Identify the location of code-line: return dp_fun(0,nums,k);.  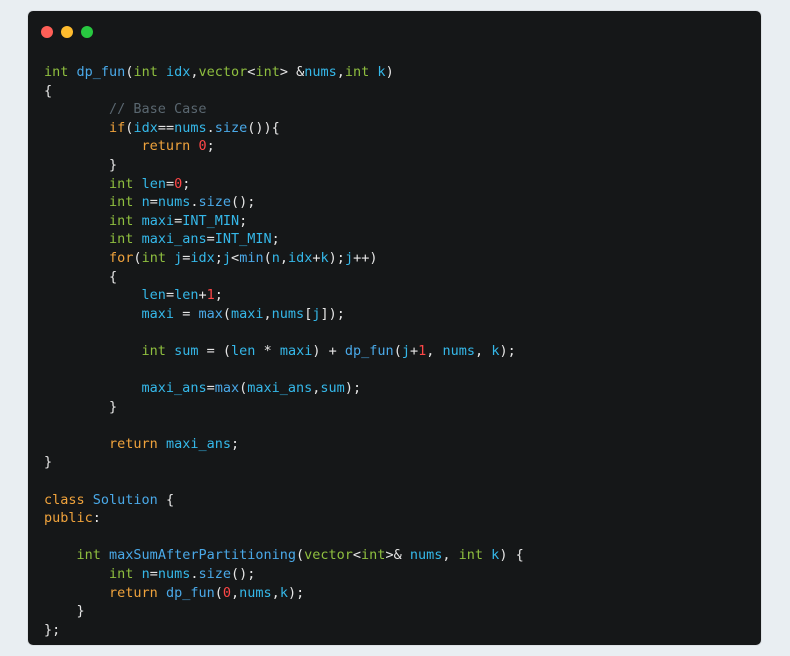
(284, 593).